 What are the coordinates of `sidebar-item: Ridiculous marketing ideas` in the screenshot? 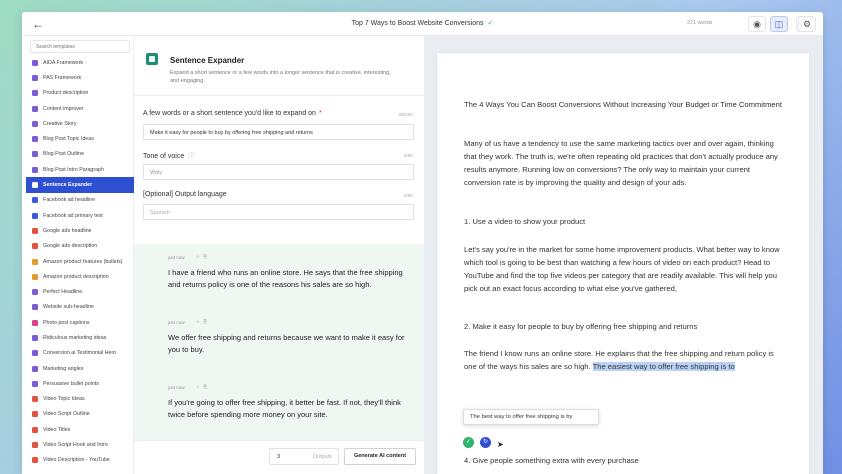 It's located at (80, 337).